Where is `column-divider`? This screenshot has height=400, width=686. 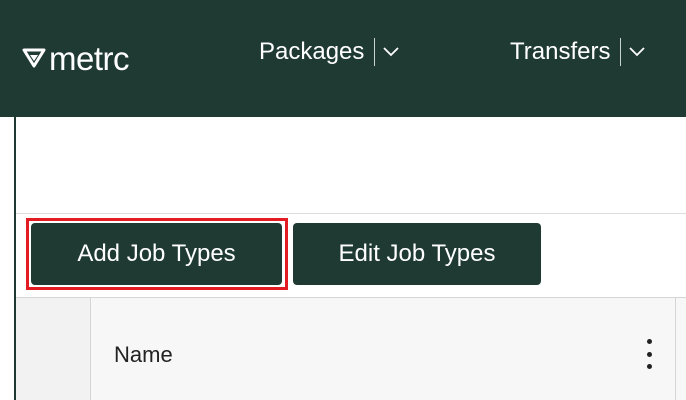
column-divider is located at coordinates (675, 349).